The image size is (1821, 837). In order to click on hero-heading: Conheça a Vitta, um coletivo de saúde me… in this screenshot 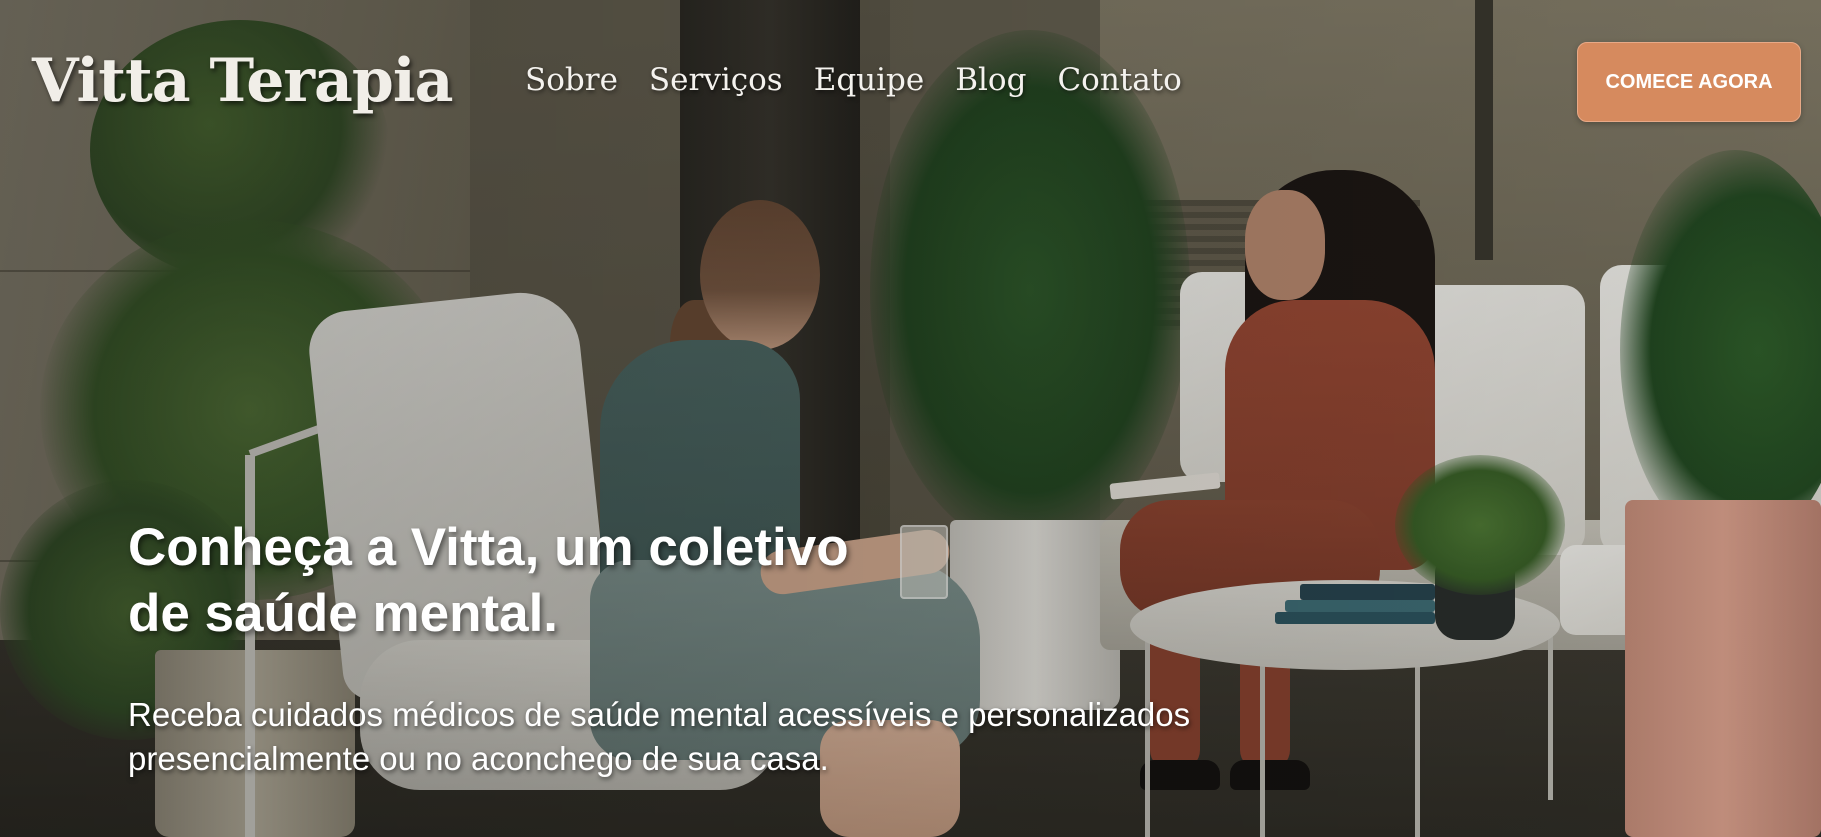, I will do `click(488, 580)`.